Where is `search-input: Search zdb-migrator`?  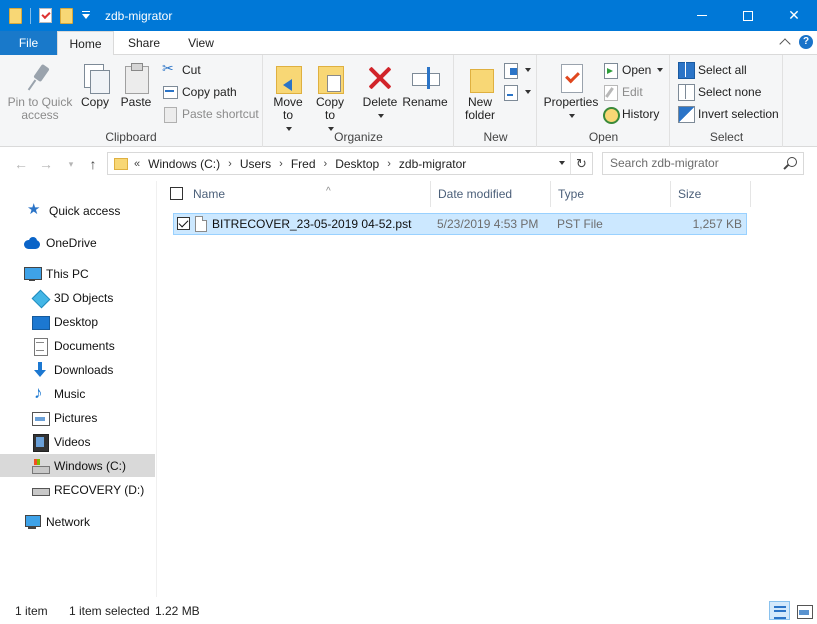
search-input: Search zdb-migrator is located at coordinates (703, 163).